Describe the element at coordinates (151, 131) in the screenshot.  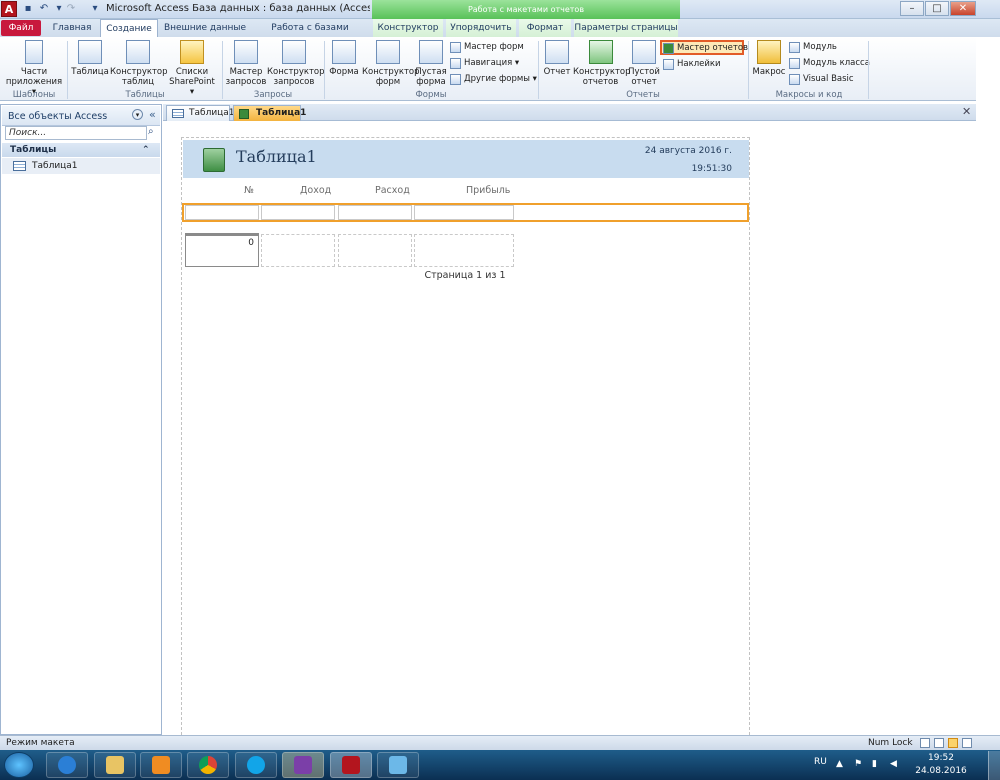
I see `search-icon: ⌕` at that location.